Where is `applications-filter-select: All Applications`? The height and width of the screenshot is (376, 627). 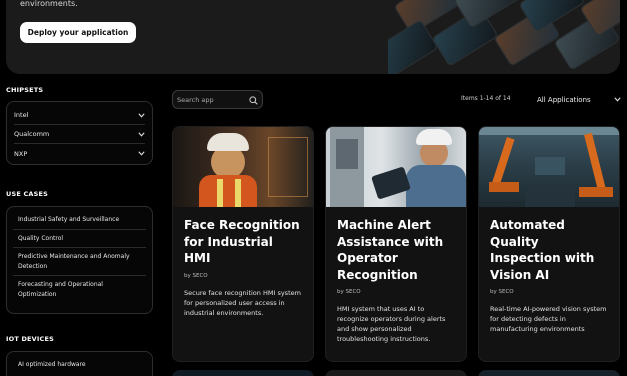 applications-filter-select: All Applications is located at coordinates (580, 99).